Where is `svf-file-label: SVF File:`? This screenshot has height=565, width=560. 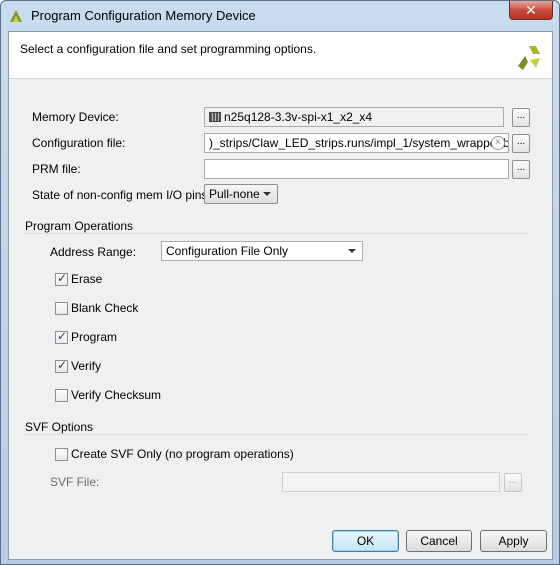
svf-file-label: SVF File: is located at coordinates (75, 482).